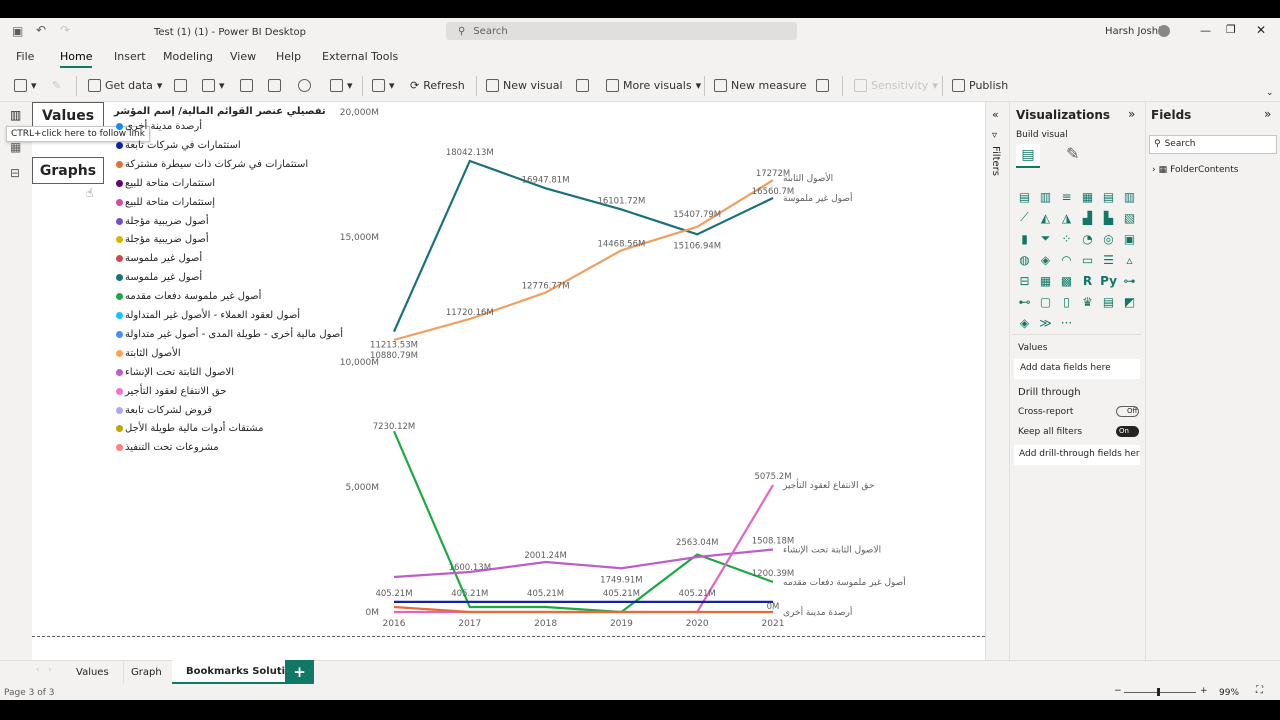  Describe the element at coordinates (1087, 280) in the screenshot. I see `r-visual-icon: R` at that location.